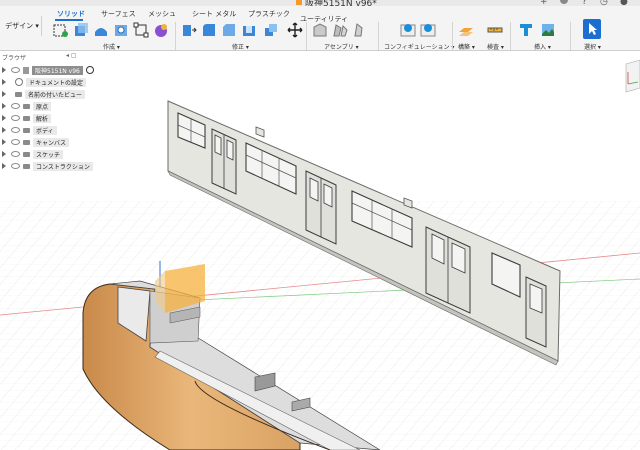 This screenshot has height=450, width=640. Describe the element at coordinates (542, 46) in the screenshot. I see `group-insert: 挿入 ▾` at that location.